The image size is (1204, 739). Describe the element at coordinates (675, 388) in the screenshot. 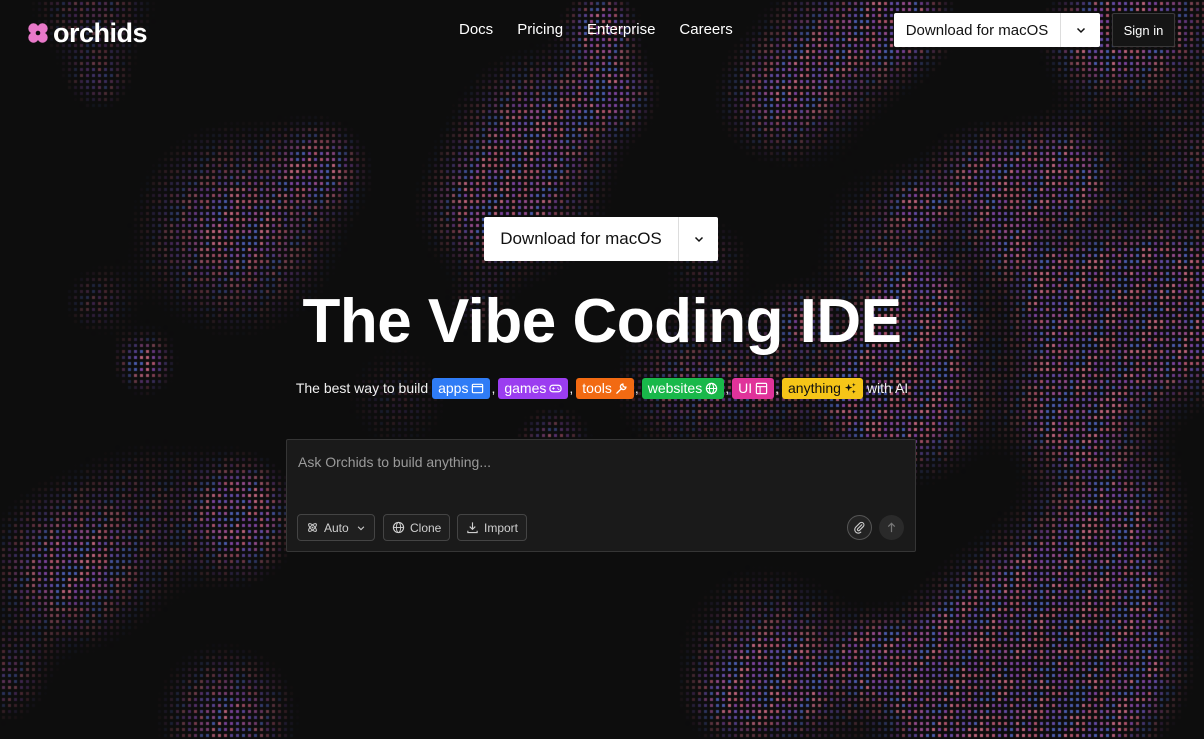

I see `tag-label: websites` at that location.